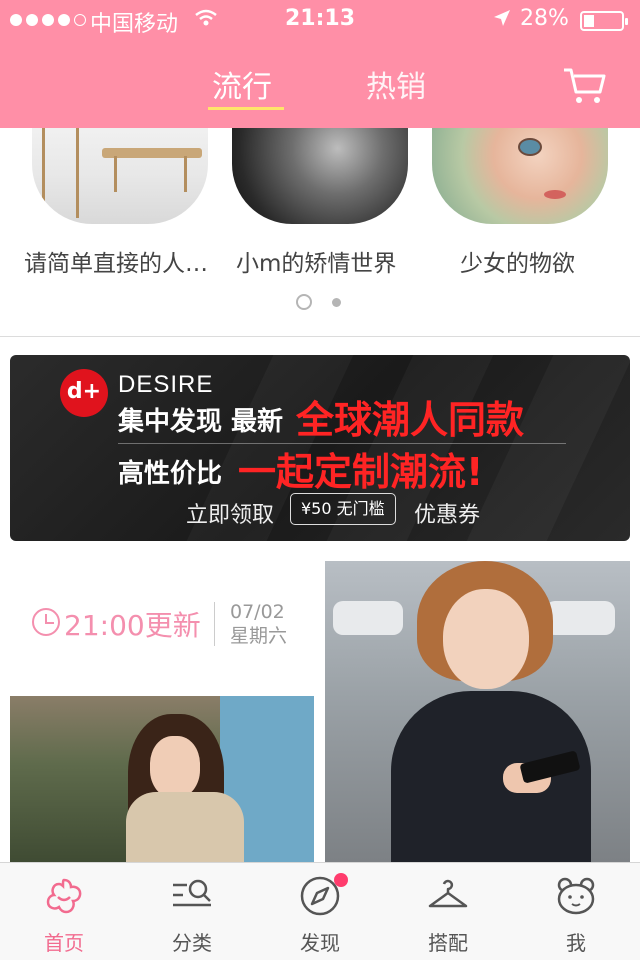 The width and height of the screenshot is (640, 960). What do you see at coordinates (304, 302) in the screenshot?
I see `pager-dot-current` at bounding box center [304, 302].